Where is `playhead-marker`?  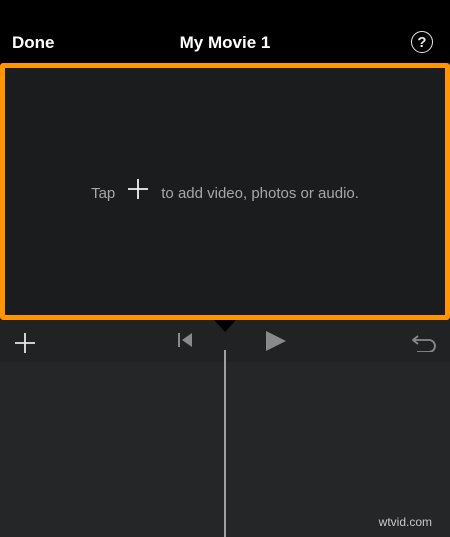
playhead-marker is located at coordinates (225, 326).